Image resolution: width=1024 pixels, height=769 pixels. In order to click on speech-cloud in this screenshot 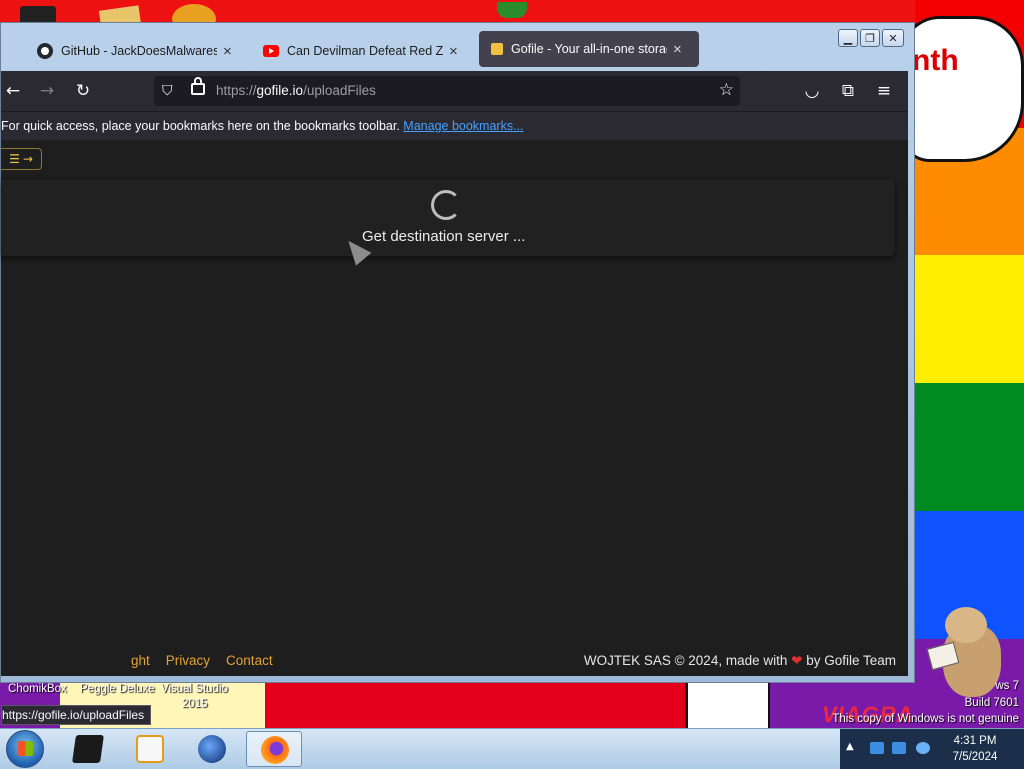, I will do `click(962, 89)`.